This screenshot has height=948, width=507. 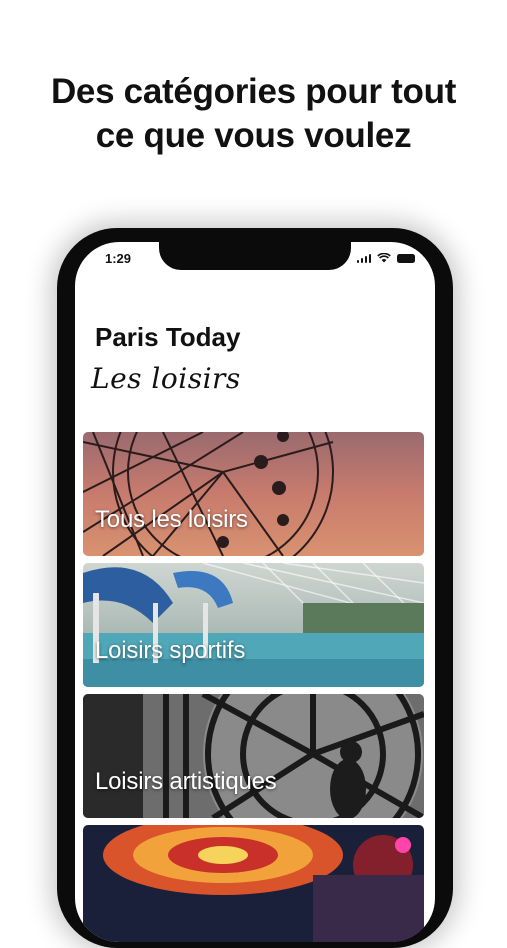 What do you see at coordinates (363, 258) in the screenshot?
I see `signal-icon` at bounding box center [363, 258].